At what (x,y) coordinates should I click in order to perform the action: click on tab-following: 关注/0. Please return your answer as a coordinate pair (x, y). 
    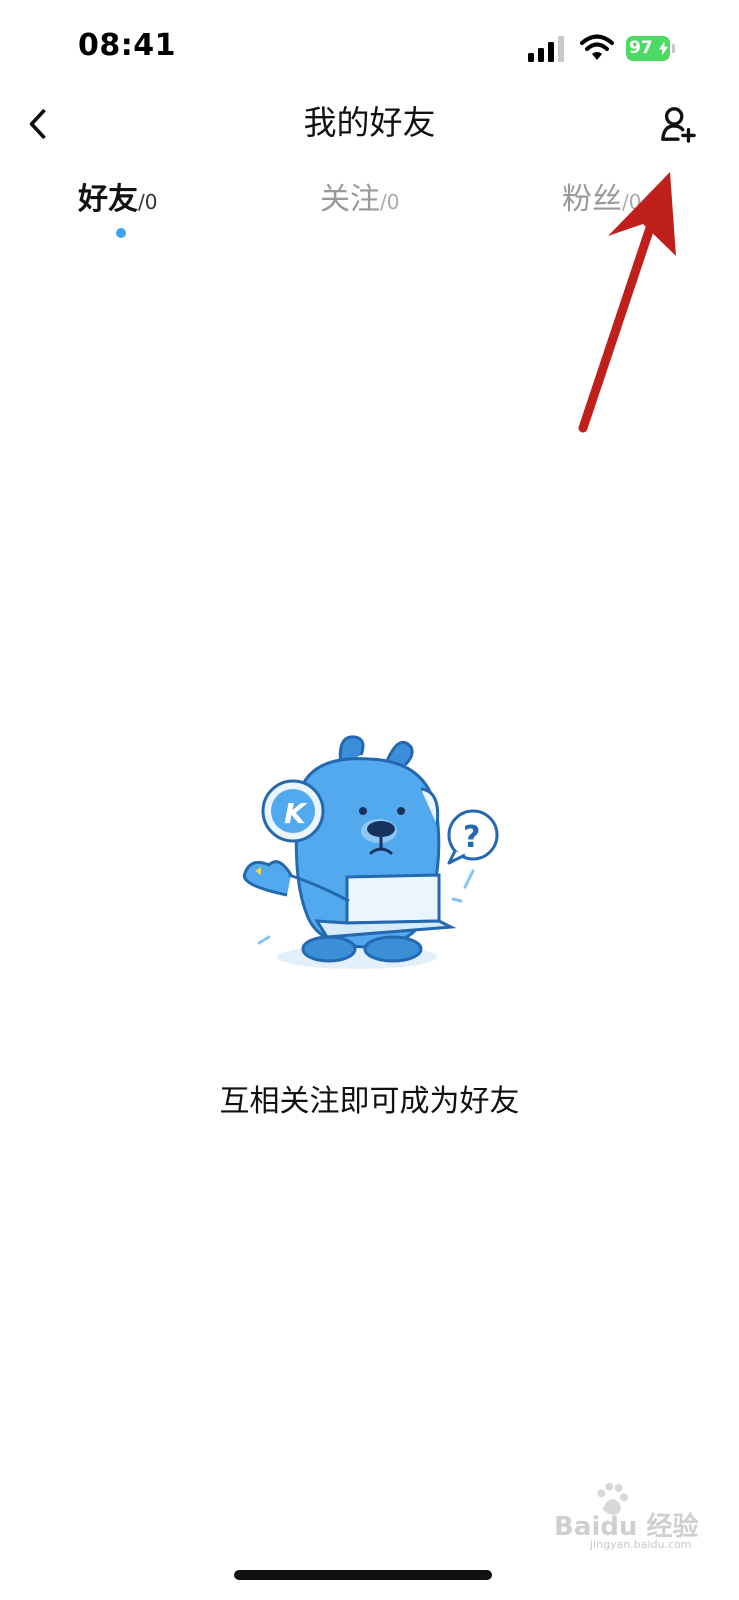
    Looking at the image, I should click on (359, 206).